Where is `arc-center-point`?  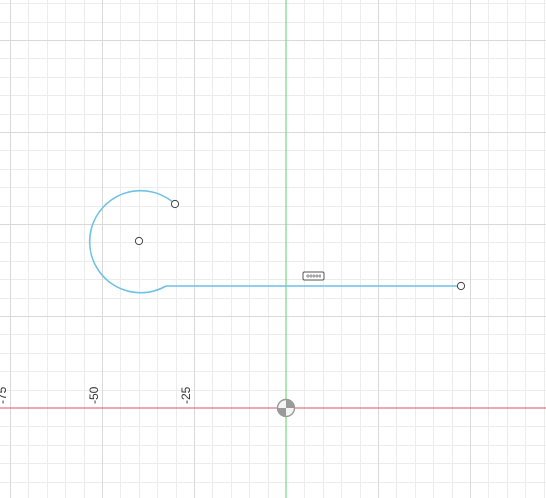
arc-center-point is located at coordinates (139, 241).